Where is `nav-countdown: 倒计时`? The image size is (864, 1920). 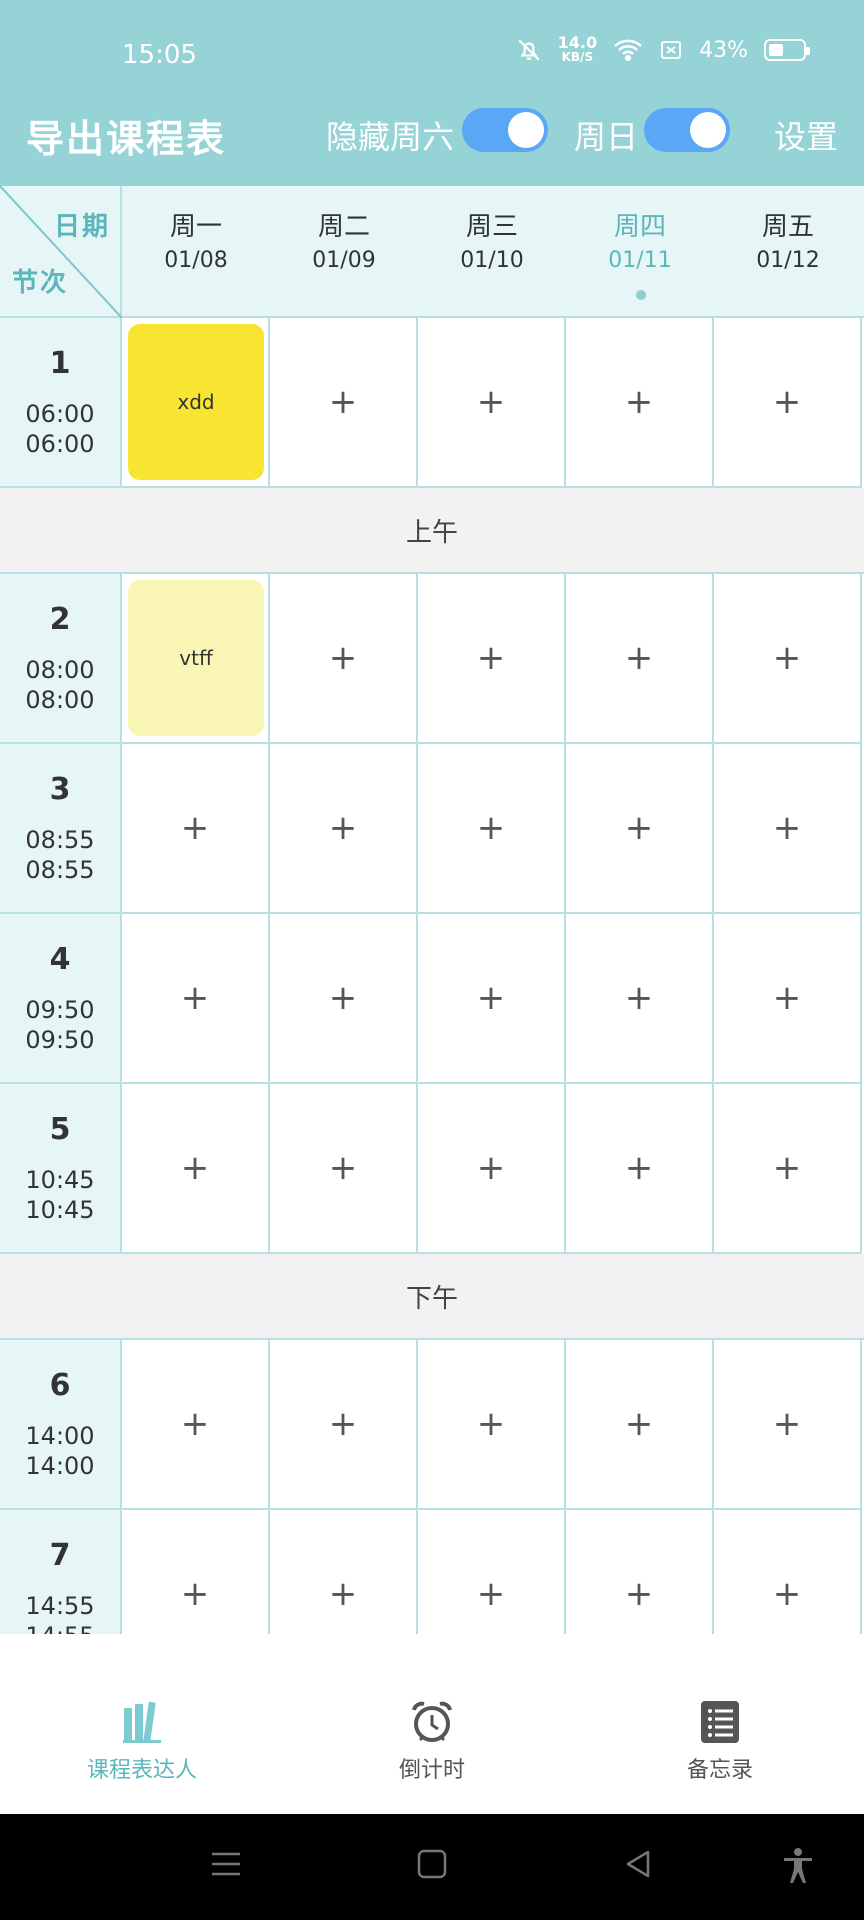
nav-countdown: 倒计时 is located at coordinates (432, 1742).